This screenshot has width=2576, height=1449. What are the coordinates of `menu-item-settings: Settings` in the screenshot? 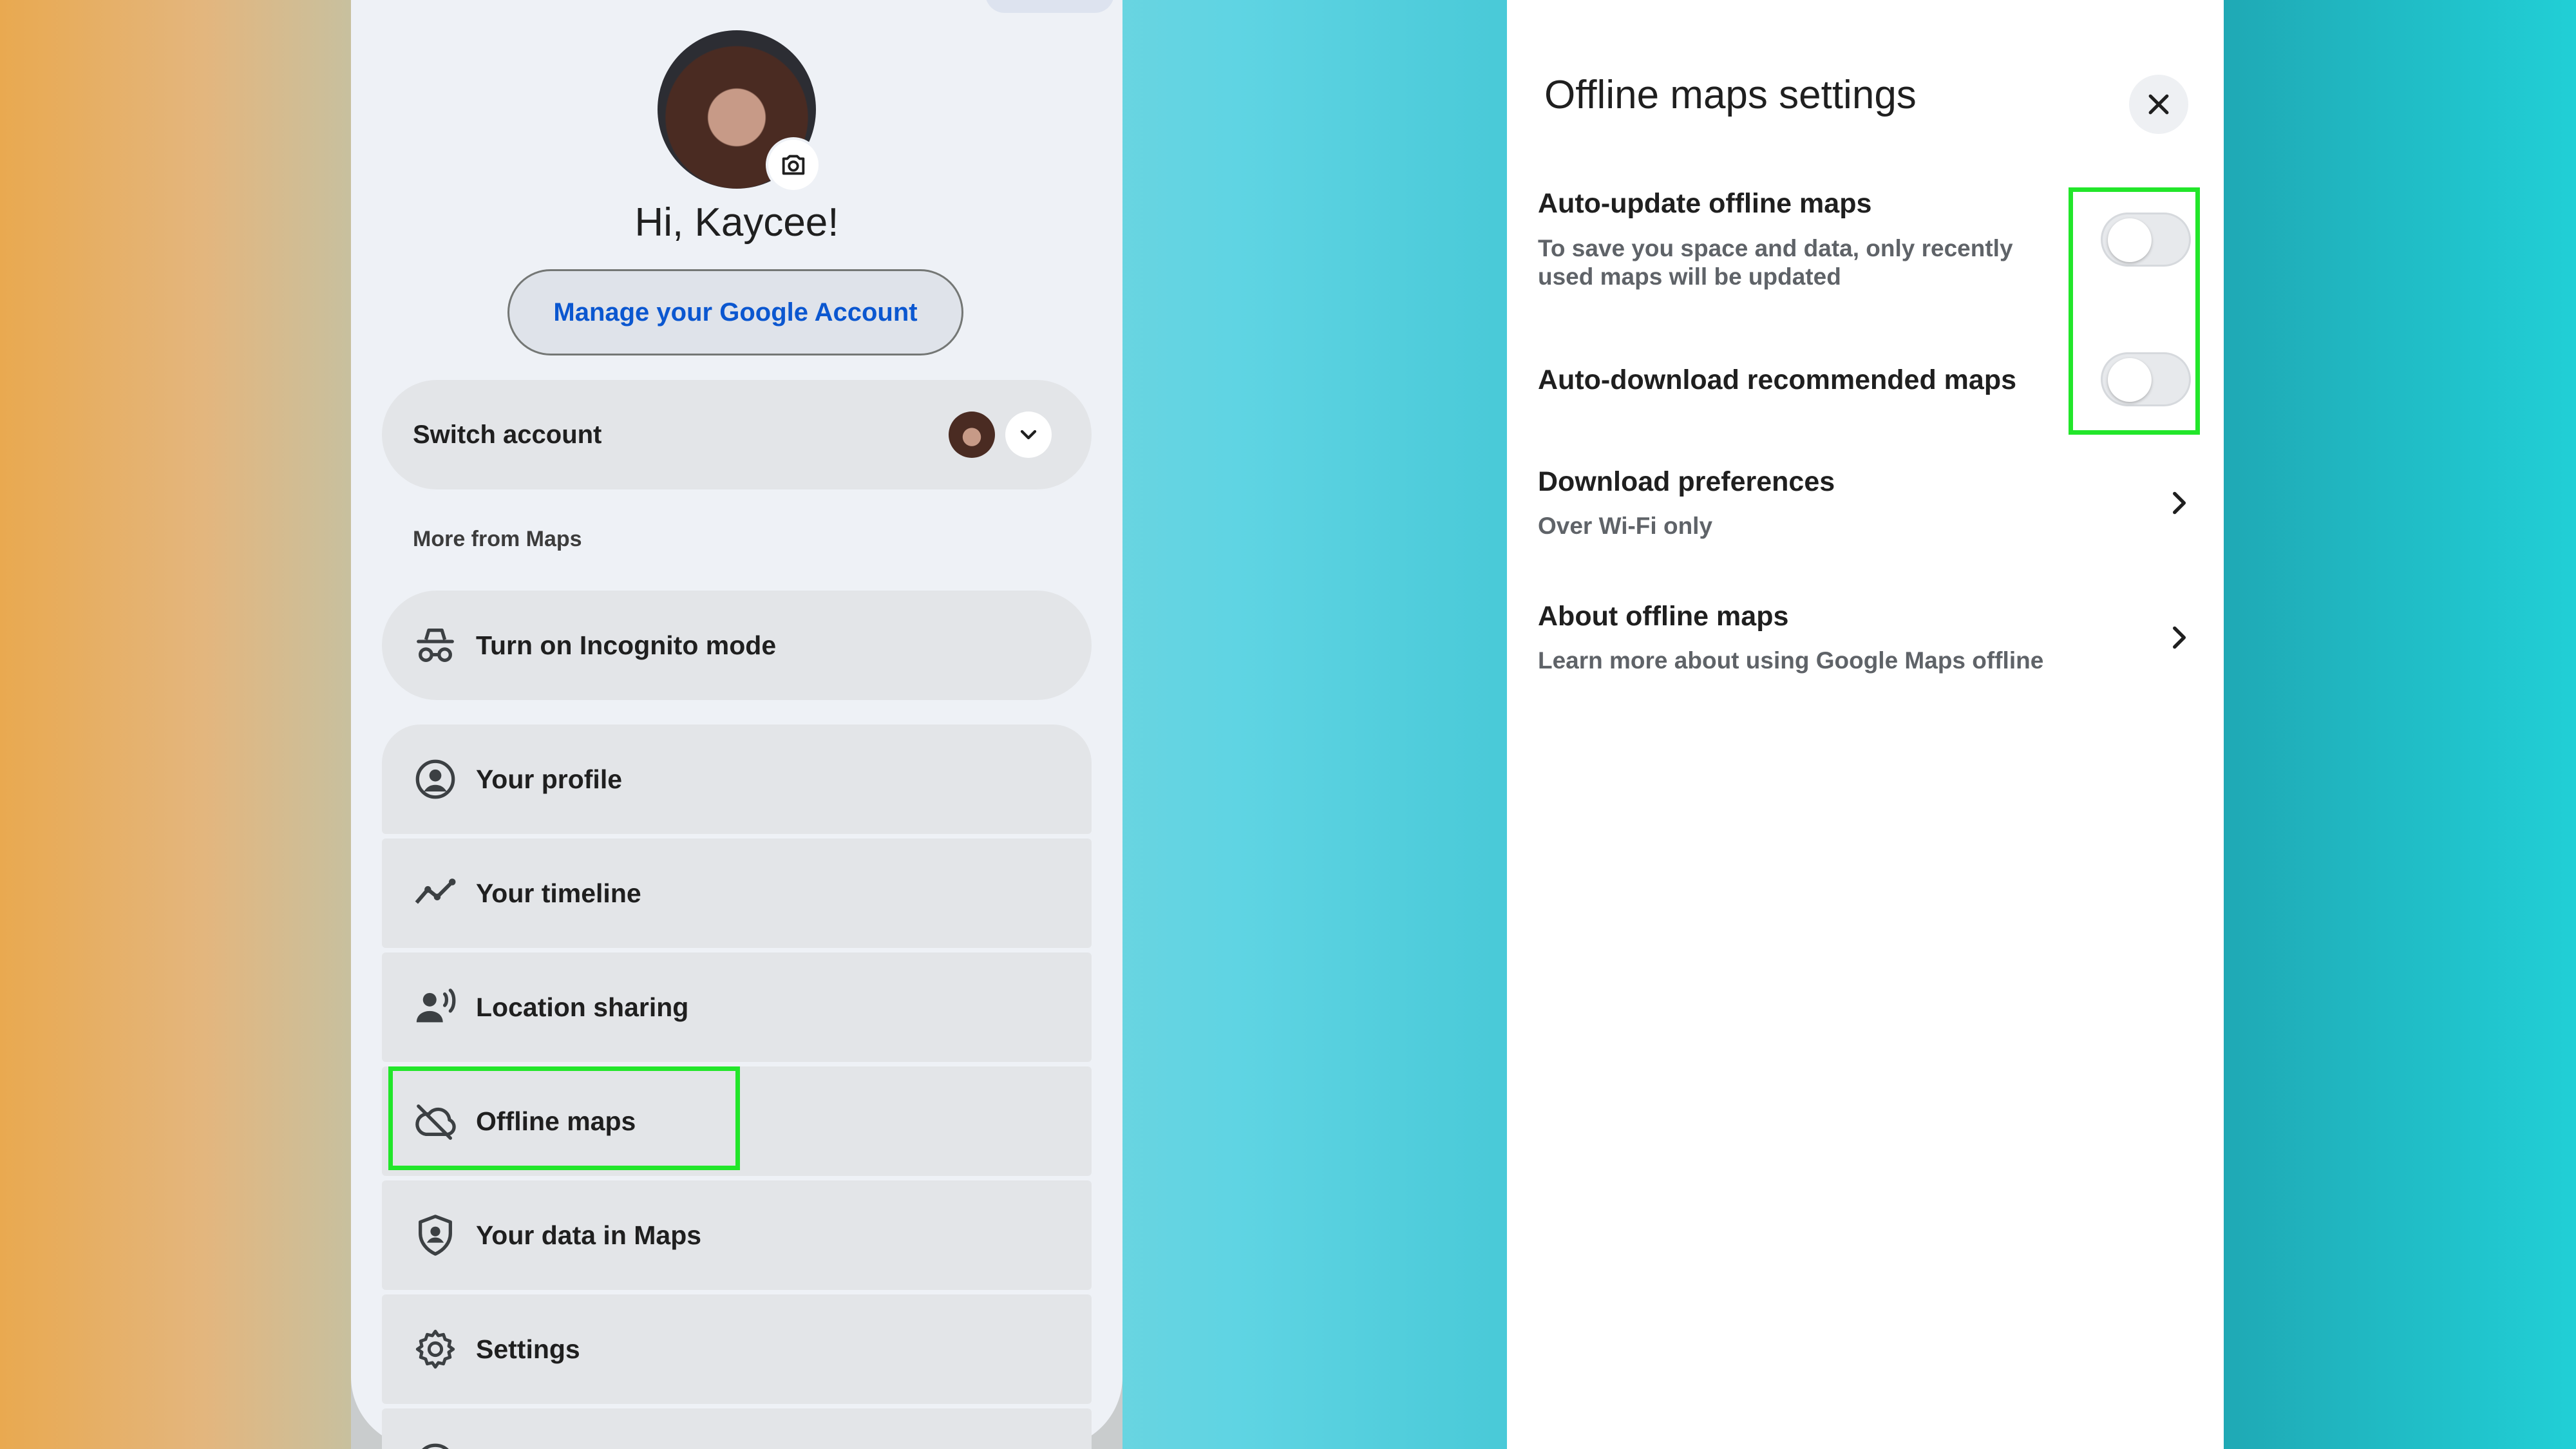 It's located at (737, 1349).